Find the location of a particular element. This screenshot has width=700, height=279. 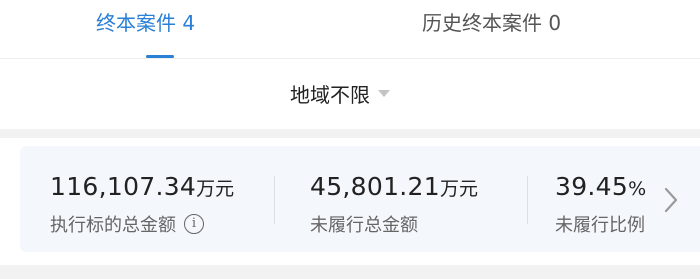

stat-unfulfilled-ratio-label-row: 未履行比例 is located at coordinates (600, 224).